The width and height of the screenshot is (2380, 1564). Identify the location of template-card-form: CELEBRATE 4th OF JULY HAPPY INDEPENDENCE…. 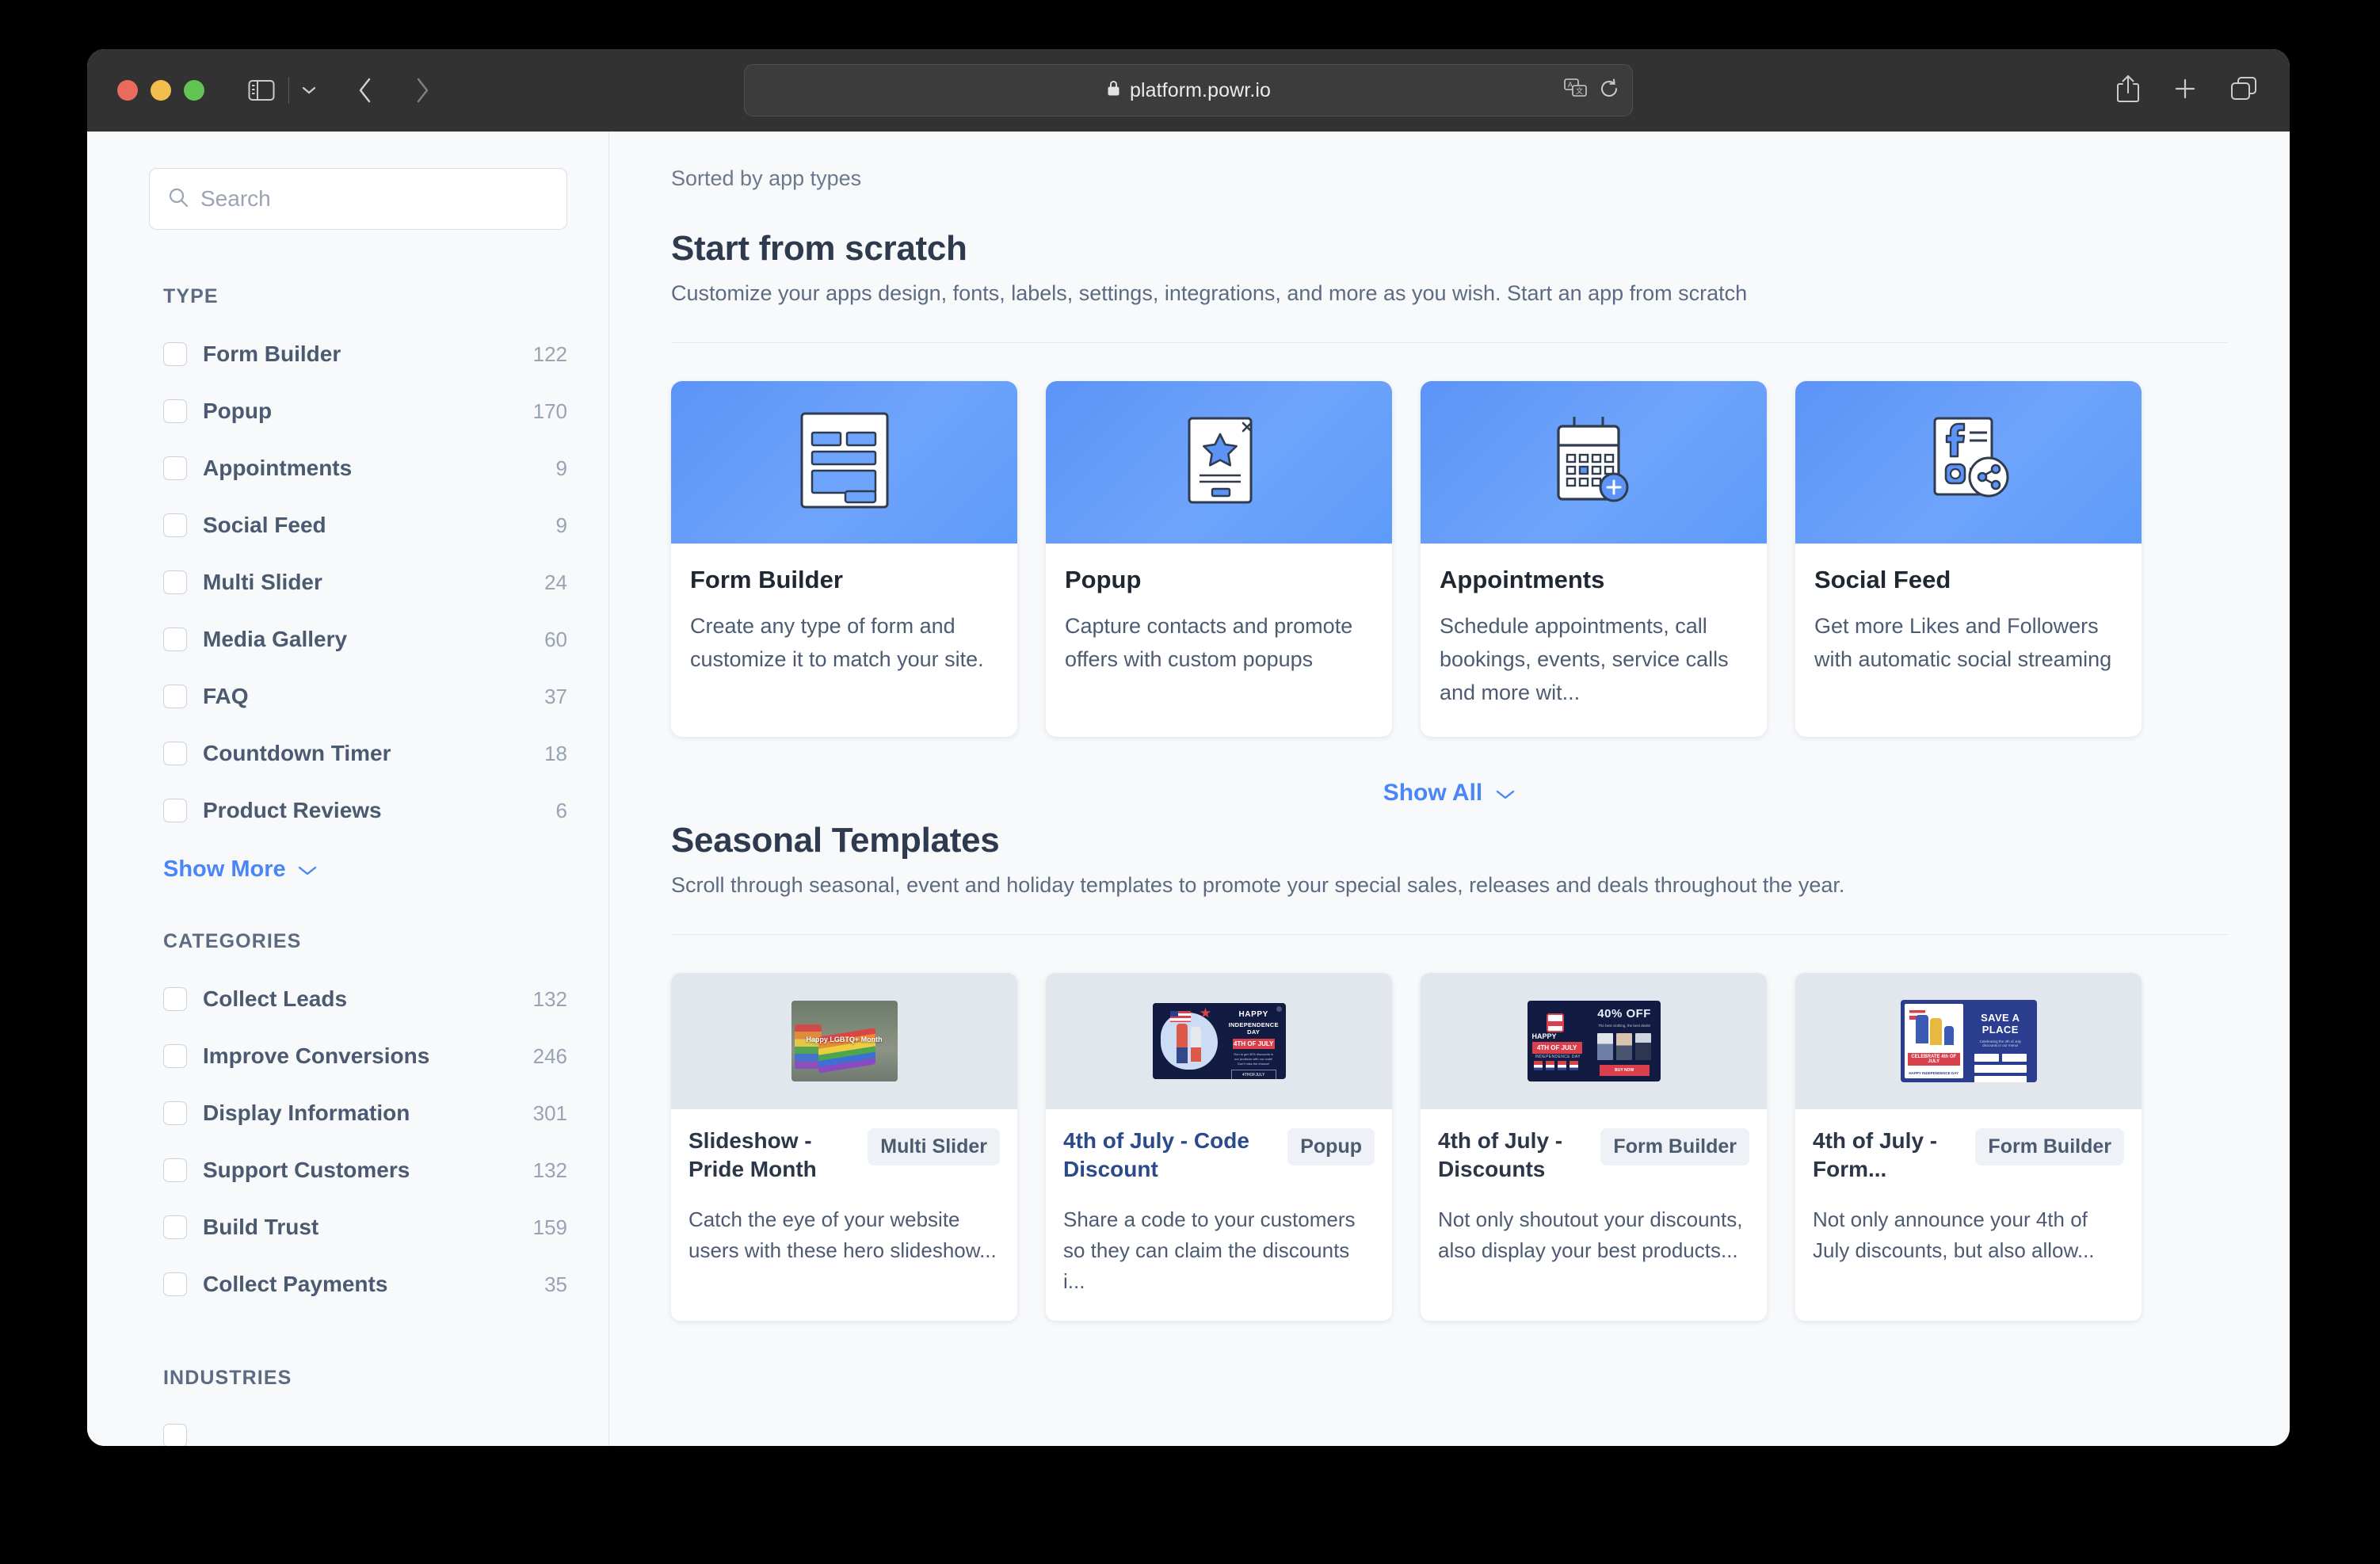
(1968, 1147).